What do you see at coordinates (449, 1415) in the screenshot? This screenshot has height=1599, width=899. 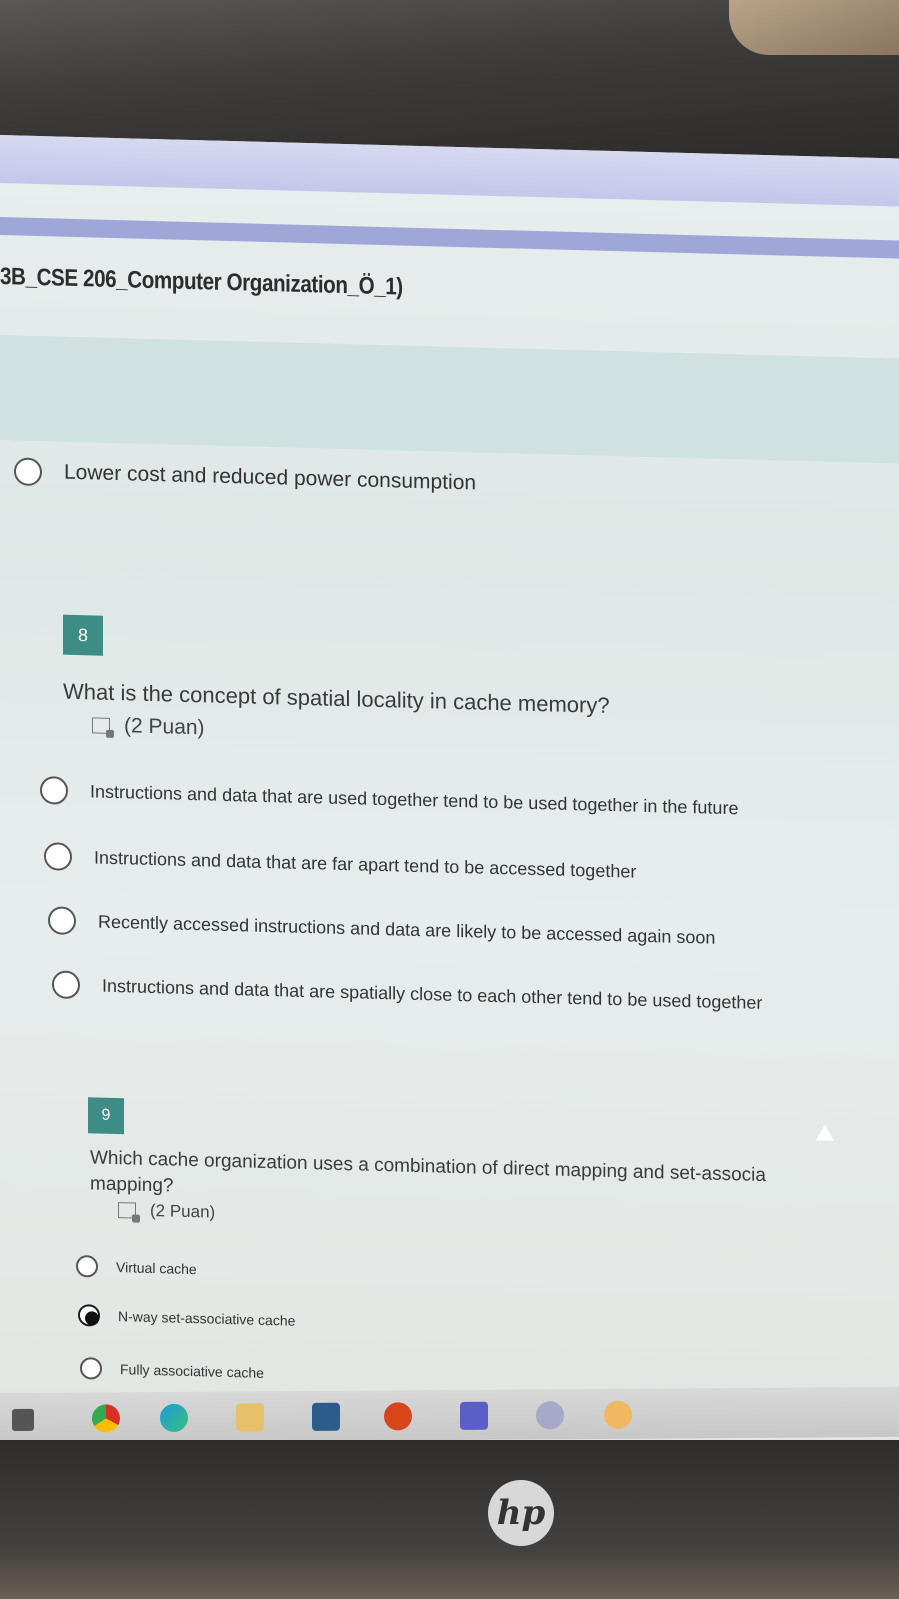 I see `taskbar` at bounding box center [449, 1415].